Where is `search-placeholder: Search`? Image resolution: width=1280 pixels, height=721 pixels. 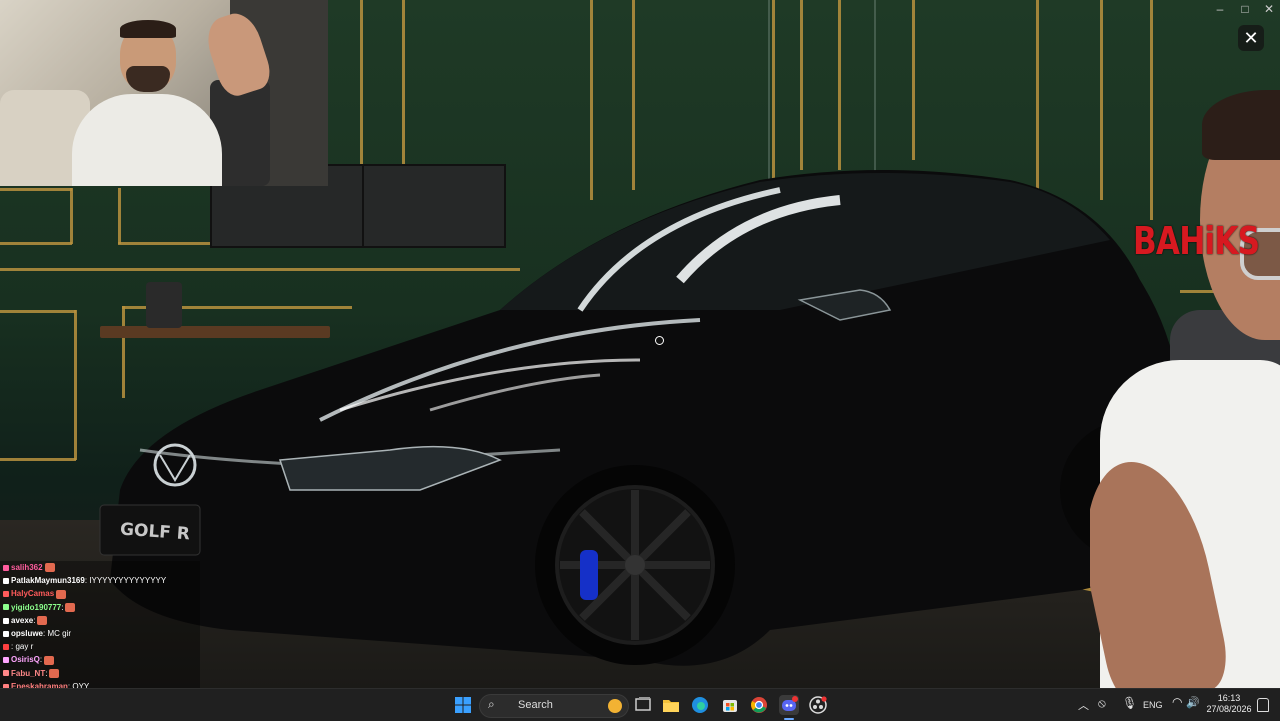 search-placeholder: Search is located at coordinates (535, 705).